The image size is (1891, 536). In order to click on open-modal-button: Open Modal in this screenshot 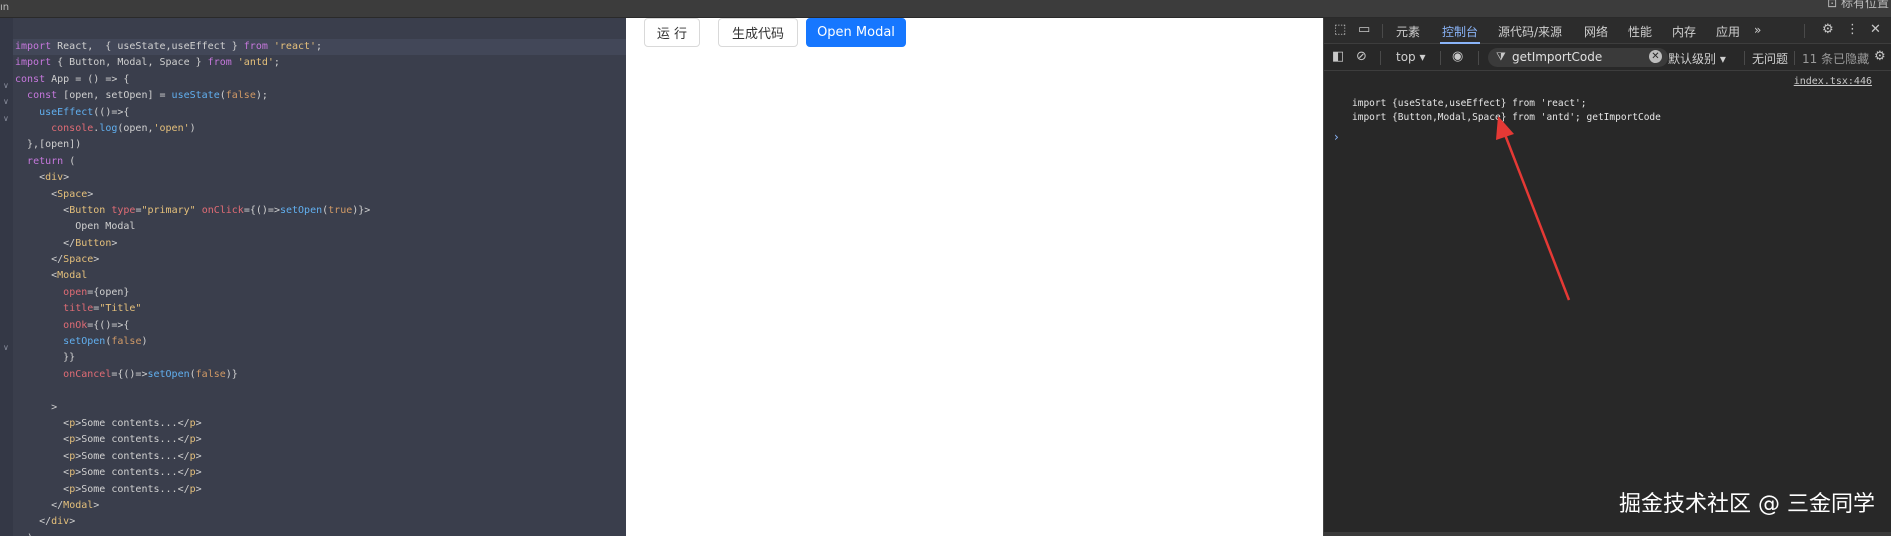, I will do `click(856, 32)`.